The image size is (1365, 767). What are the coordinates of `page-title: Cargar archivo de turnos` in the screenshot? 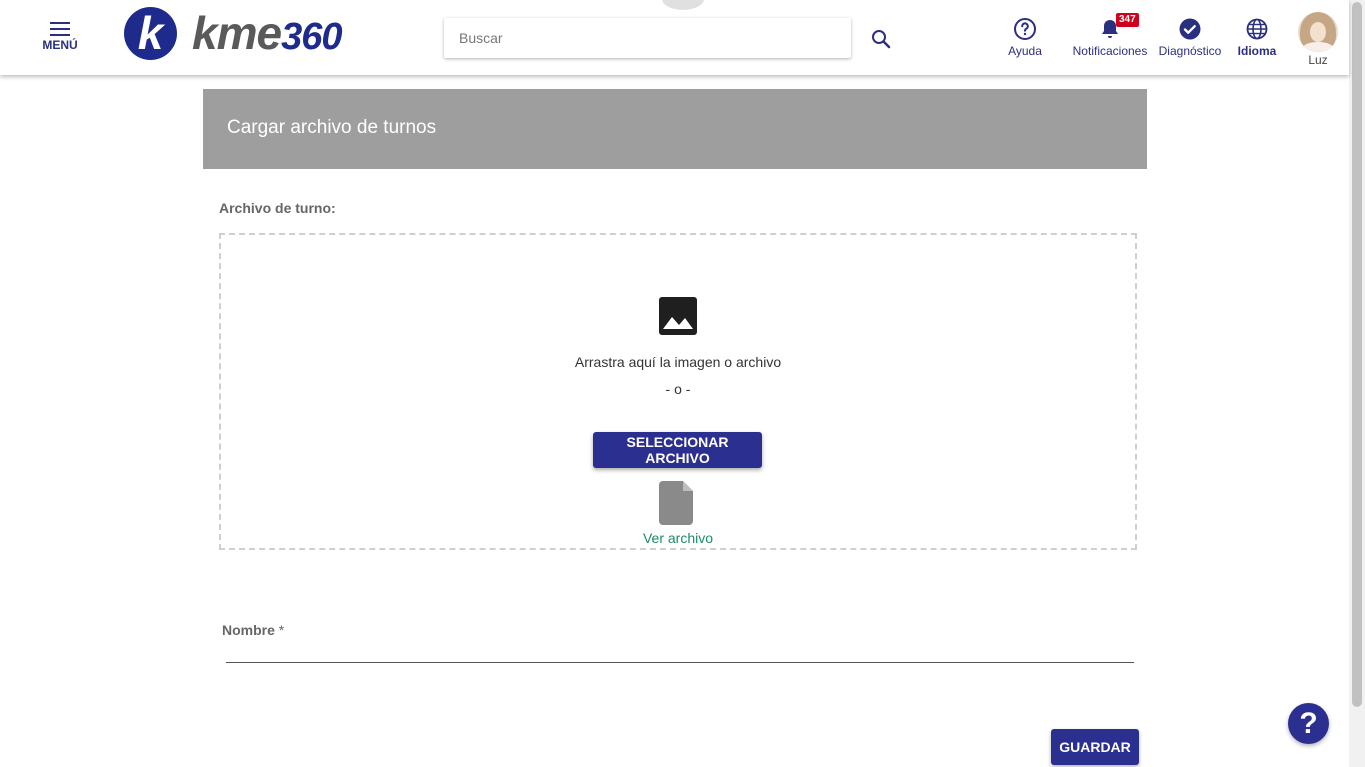 It's located at (332, 127).